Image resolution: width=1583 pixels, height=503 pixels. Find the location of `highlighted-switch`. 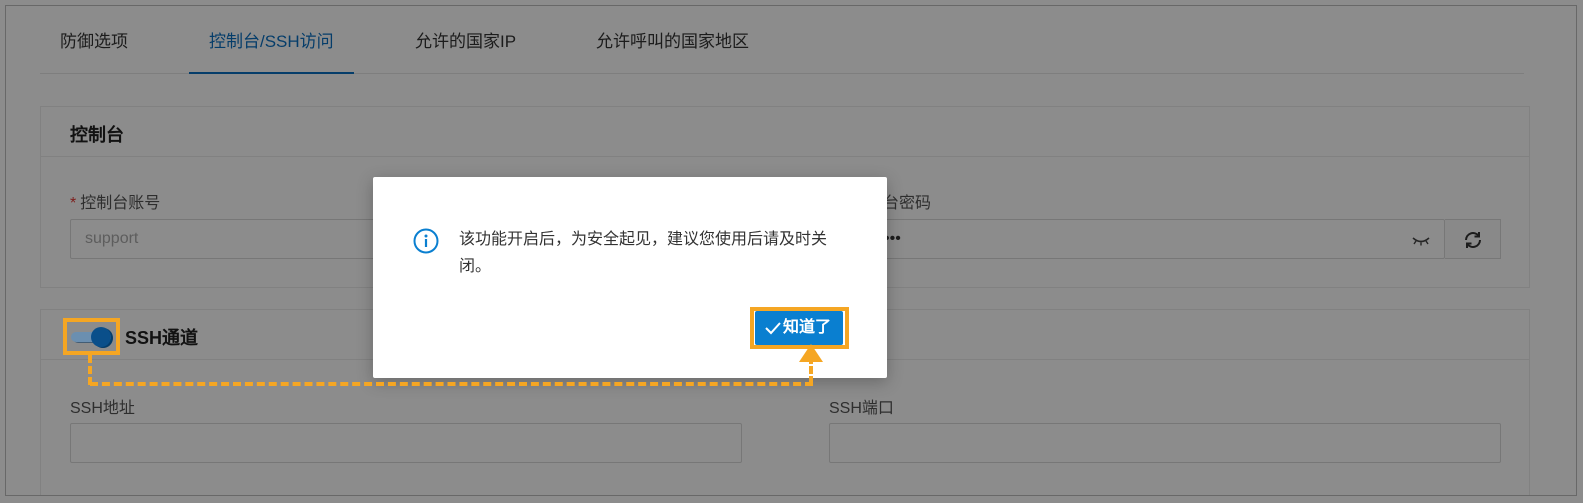

highlighted-switch is located at coordinates (91, 337).